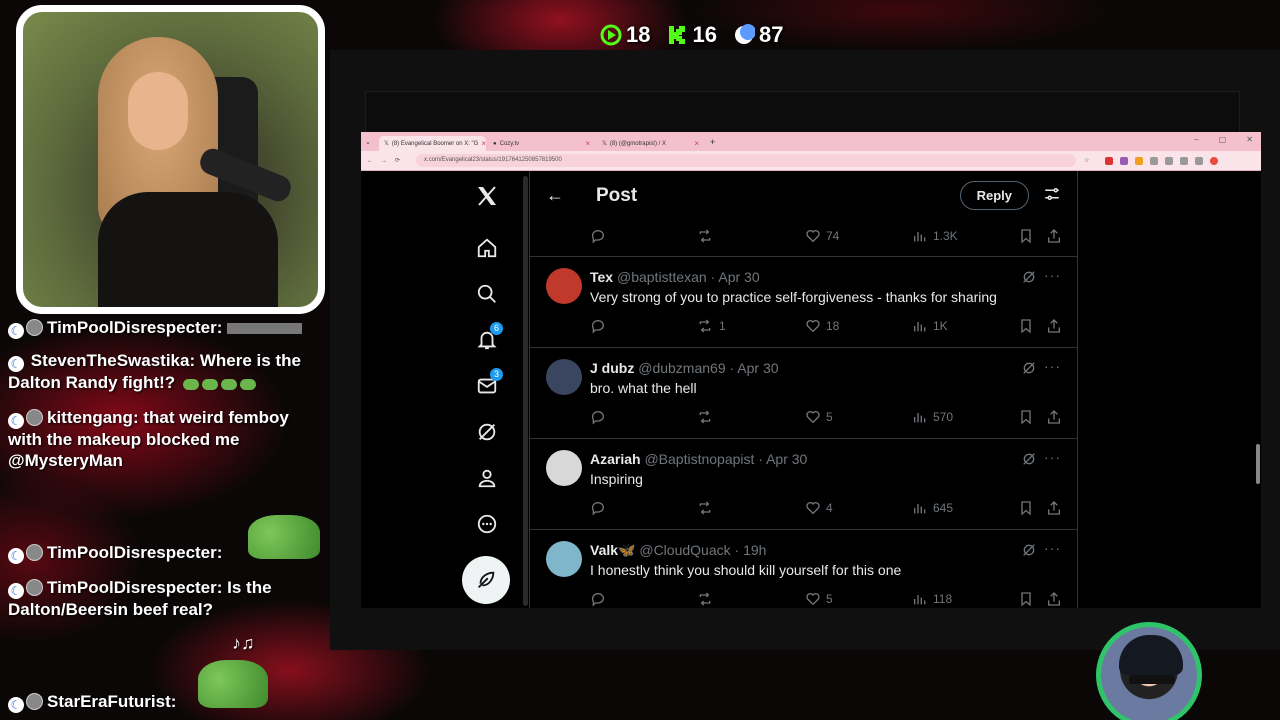 The height and width of the screenshot is (720, 1280). I want to click on like-button: 4, so click(819, 508).